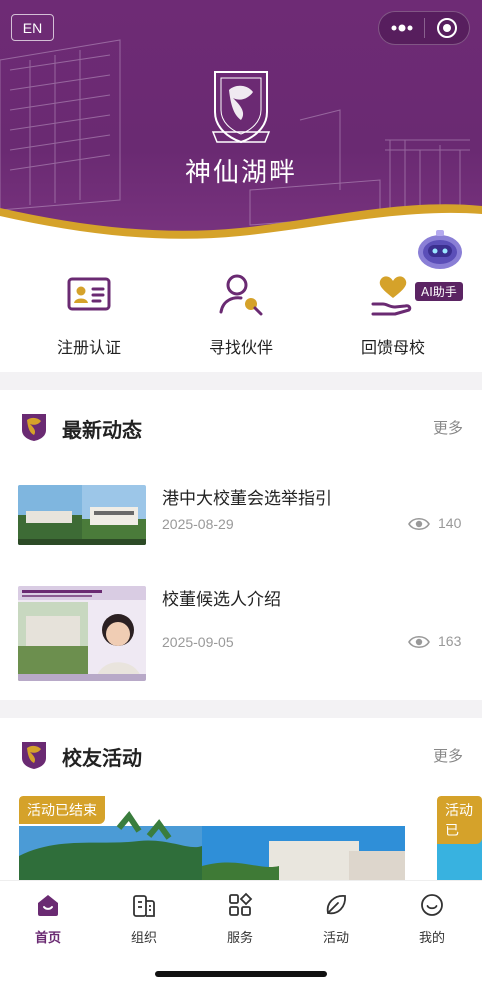 The width and height of the screenshot is (482, 987). I want to click on tab-label: 服务, so click(239, 938).